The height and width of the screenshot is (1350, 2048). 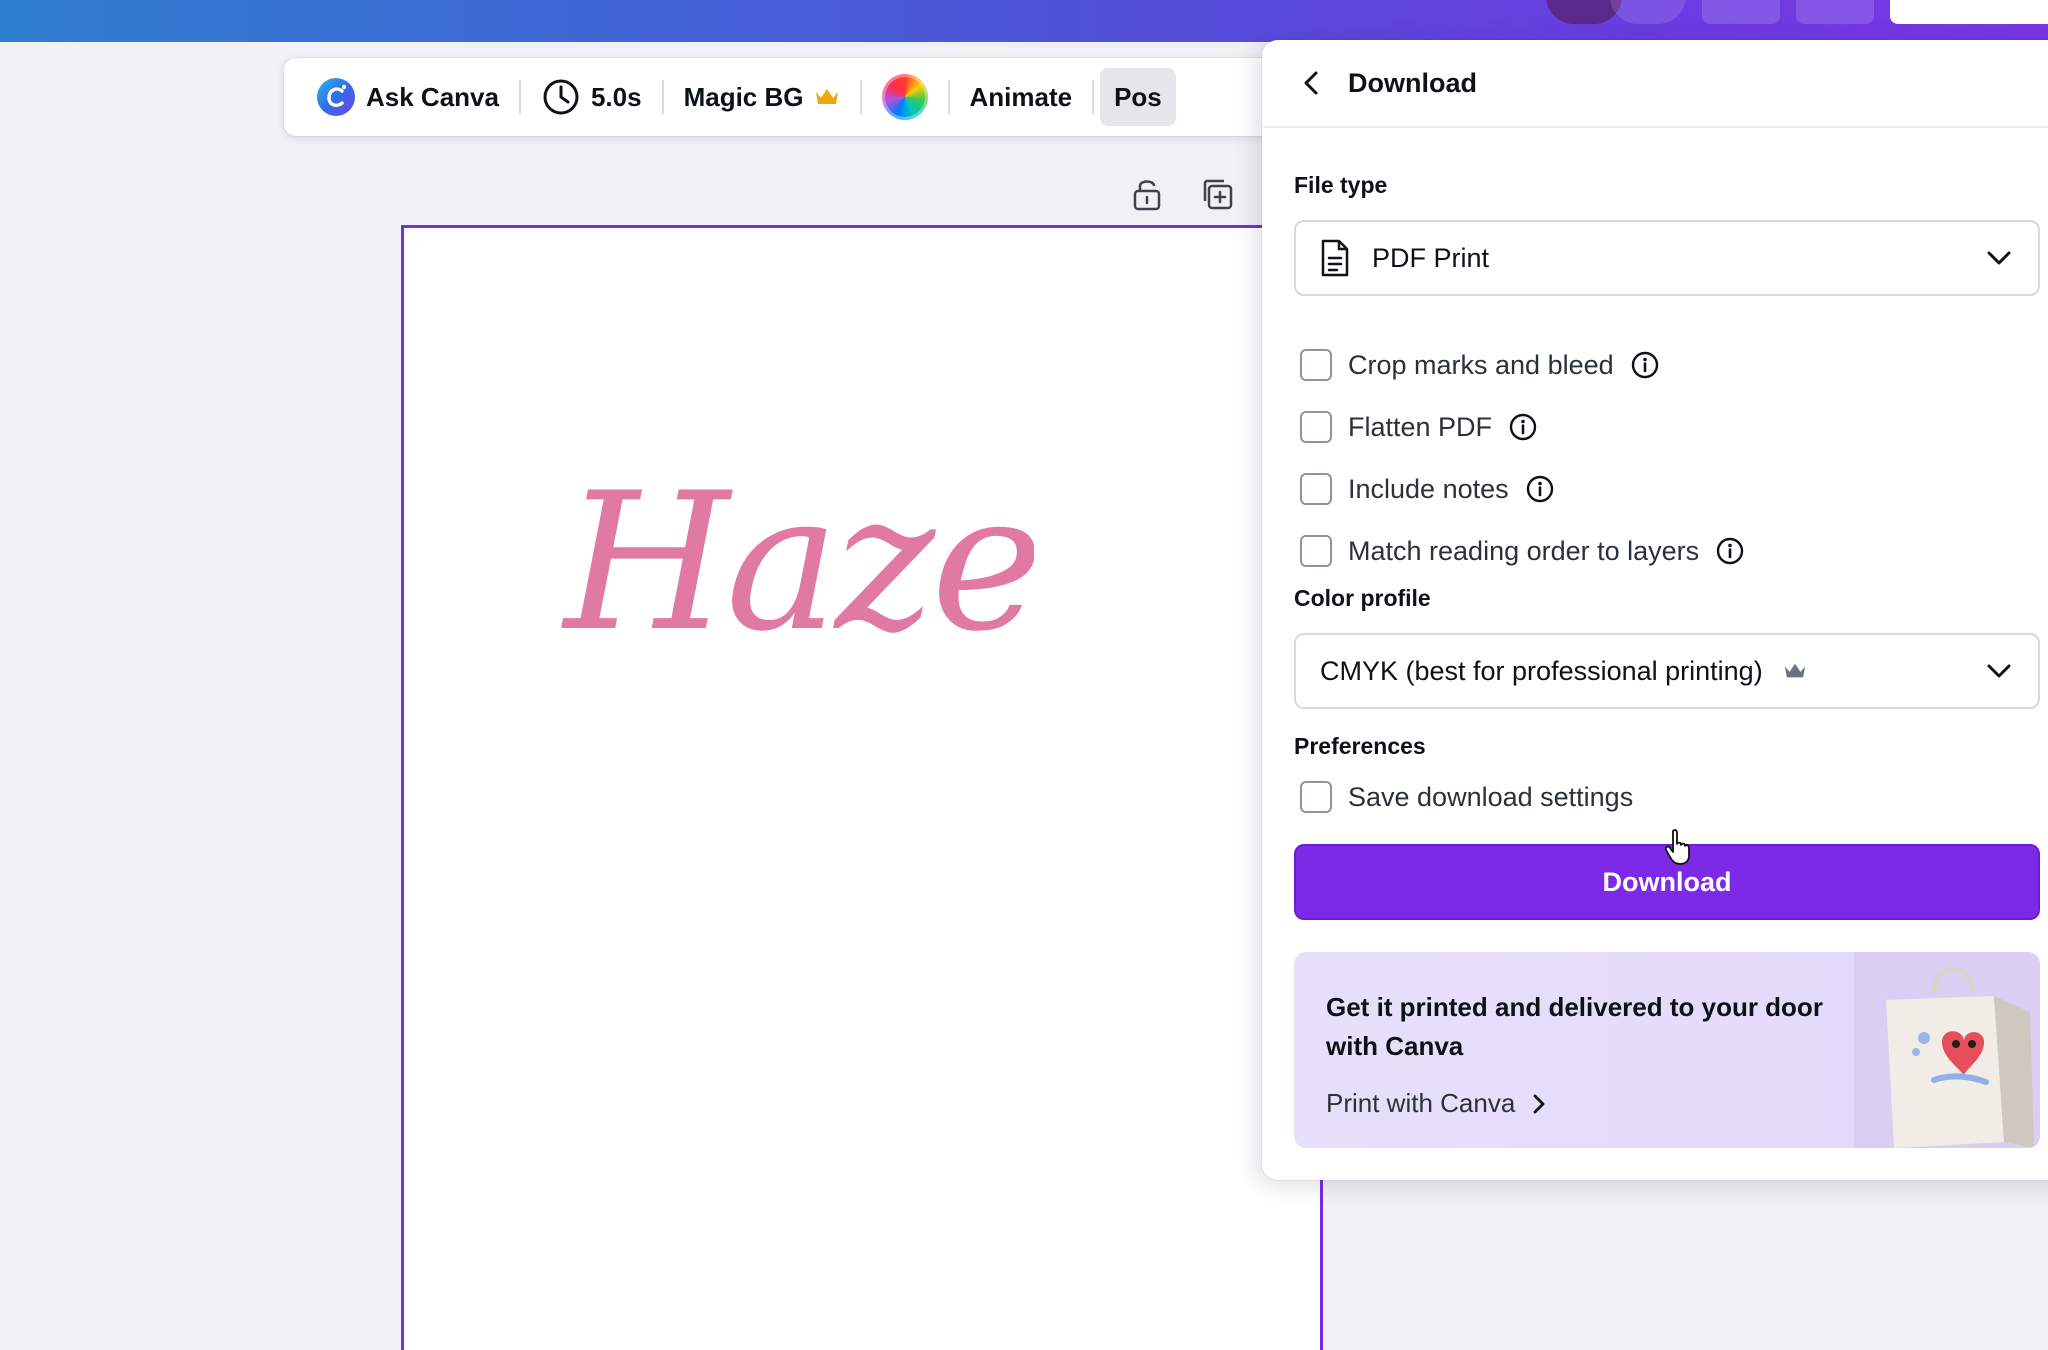 I want to click on back-button, so click(x=1312, y=83).